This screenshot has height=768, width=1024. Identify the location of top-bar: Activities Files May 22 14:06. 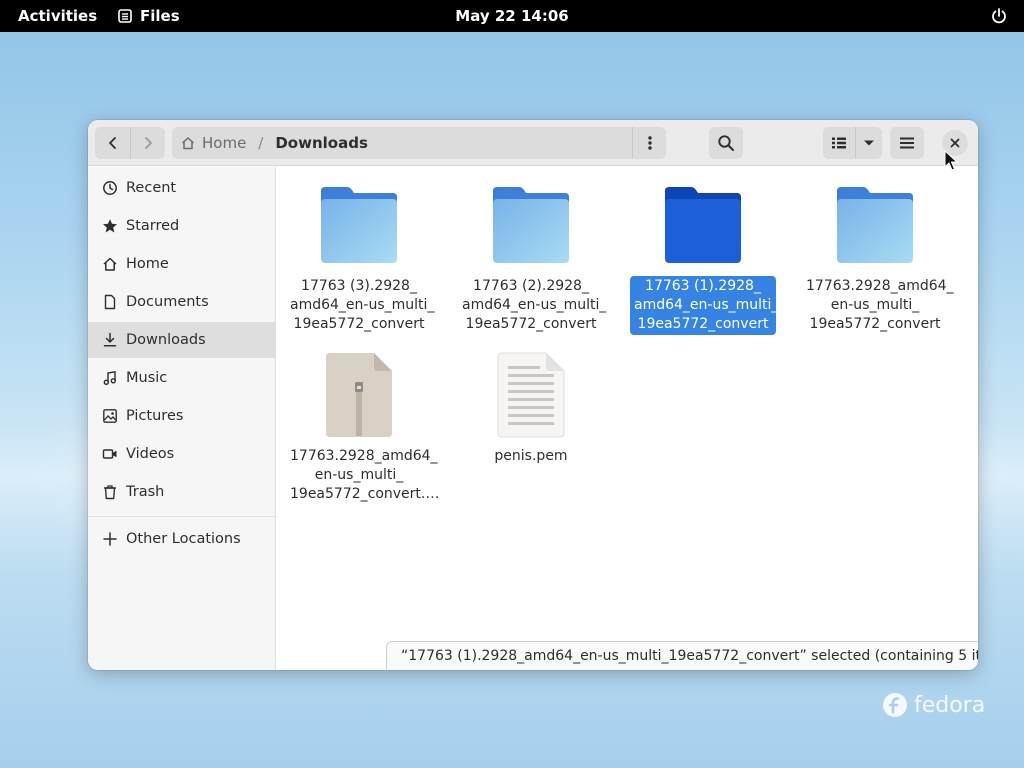
(512, 16).